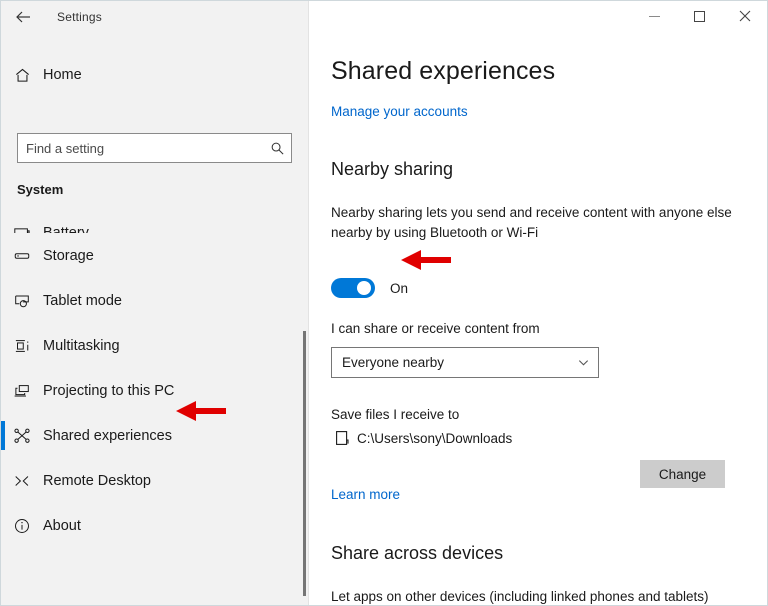  What do you see at coordinates (353, 288) in the screenshot?
I see `nearby-sharing-toggle` at bounding box center [353, 288].